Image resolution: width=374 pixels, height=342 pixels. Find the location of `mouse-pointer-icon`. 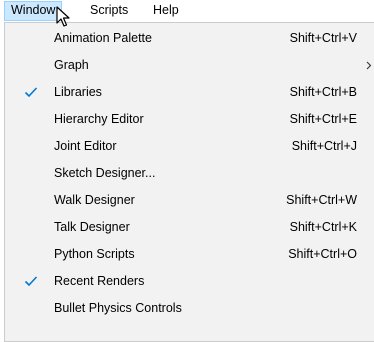

mouse-pointer-icon is located at coordinates (63, 16).